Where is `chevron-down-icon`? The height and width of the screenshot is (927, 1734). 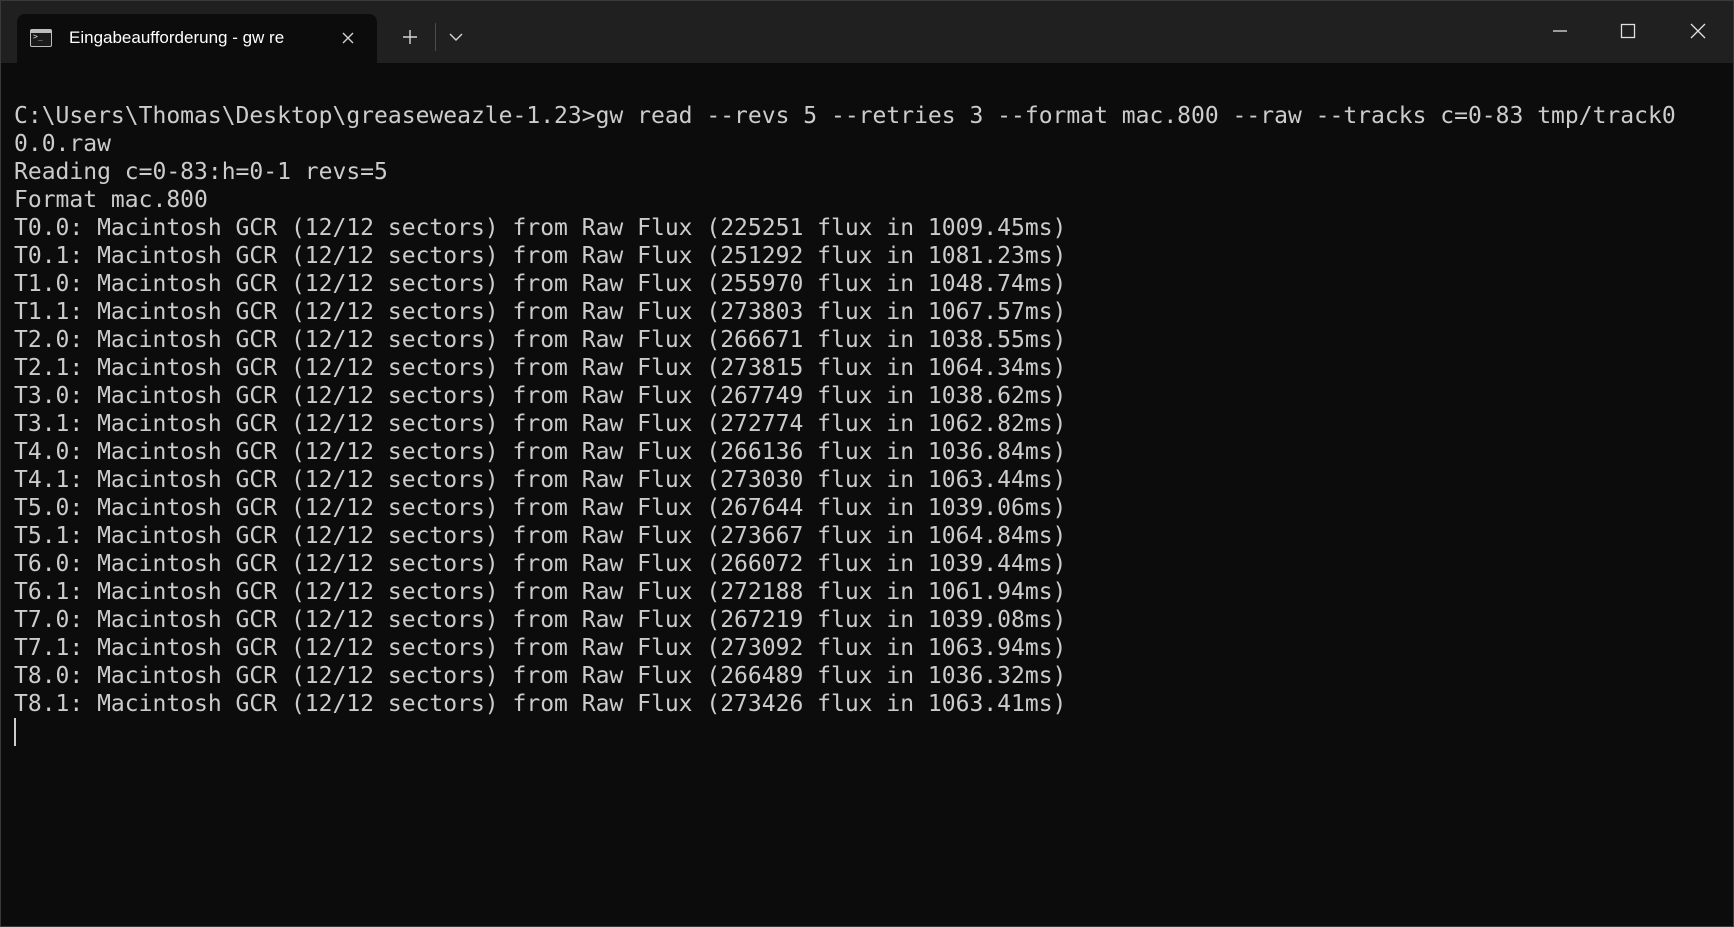 chevron-down-icon is located at coordinates (456, 37).